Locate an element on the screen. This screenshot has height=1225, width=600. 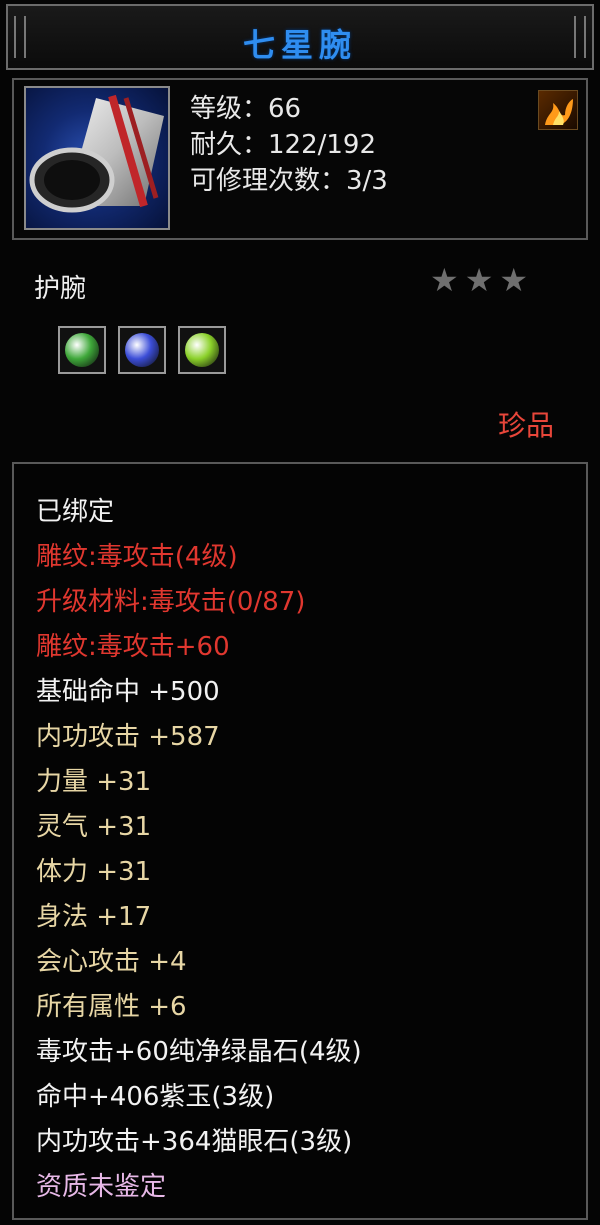
item-header-panel: 等级：66 耐久：122/192 可修理次数：3/3 is located at coordinates (300, 159).